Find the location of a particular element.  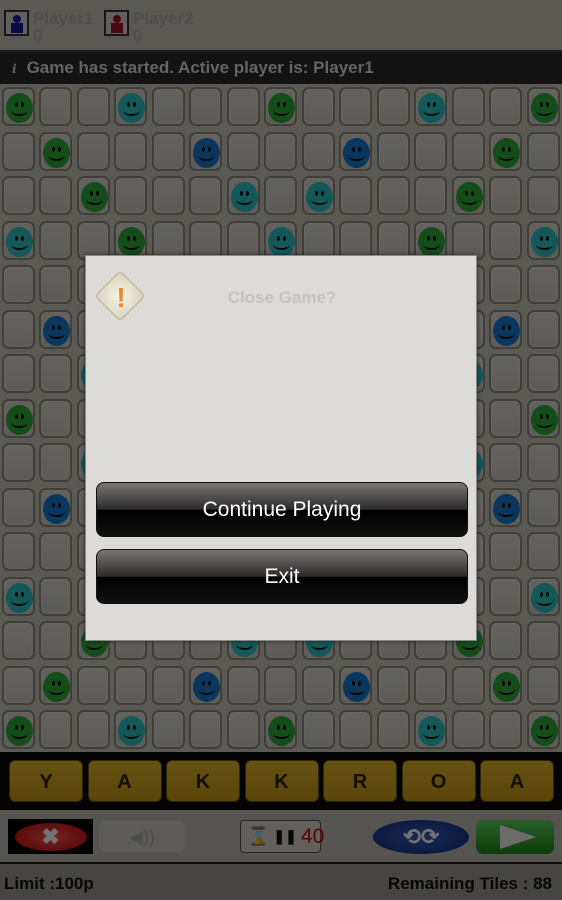

dialog-title: Close Game? is located at coordinates (282, 297).